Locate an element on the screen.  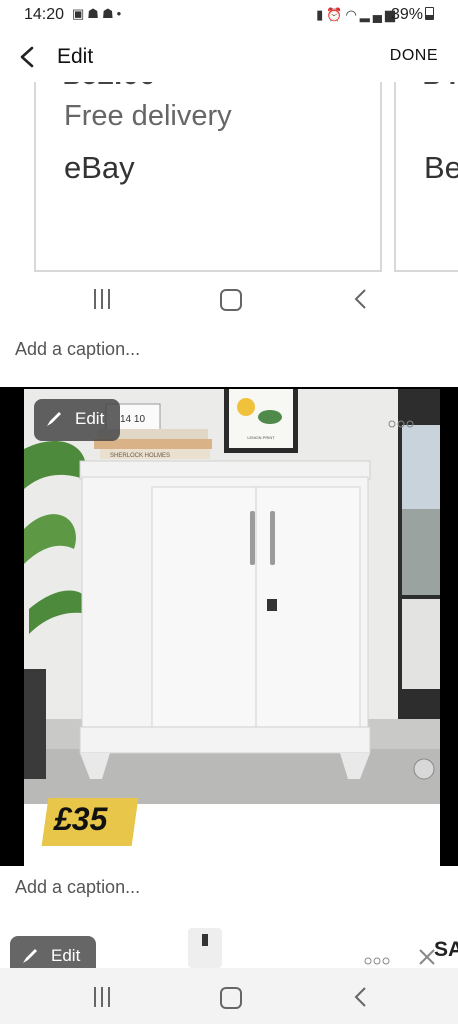
seller-name: eBay is located at coordinates (99, 167).